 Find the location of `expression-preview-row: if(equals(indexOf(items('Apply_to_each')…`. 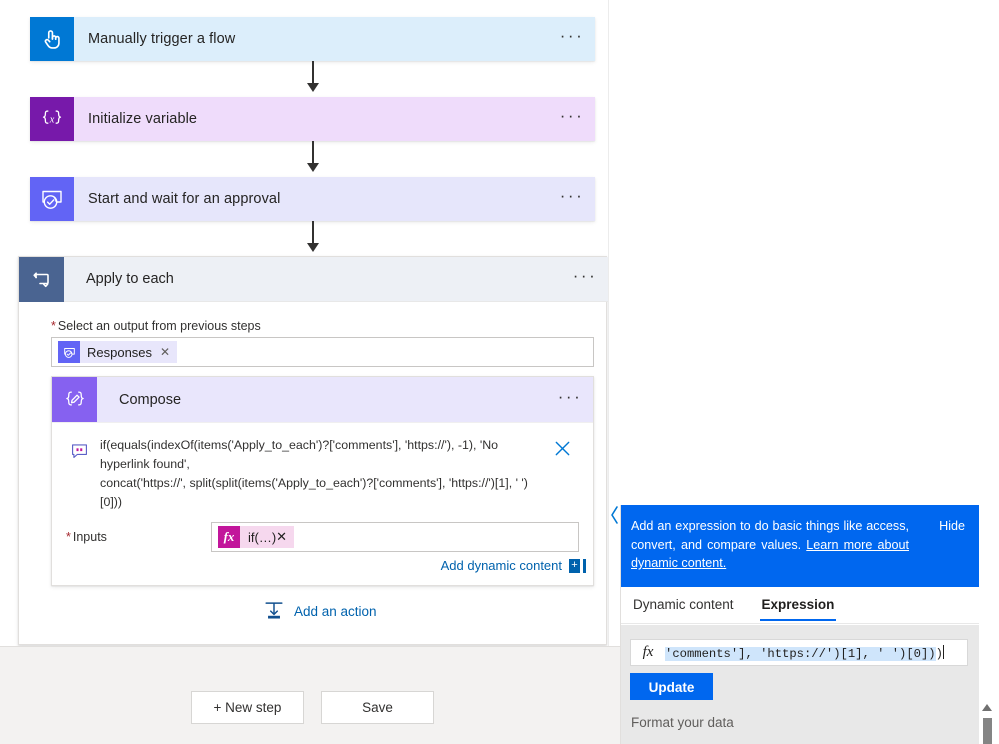

expression-preview-row: if(equals(indexOf(items('Apply_to_each')… is located at coordinates (322, 469).